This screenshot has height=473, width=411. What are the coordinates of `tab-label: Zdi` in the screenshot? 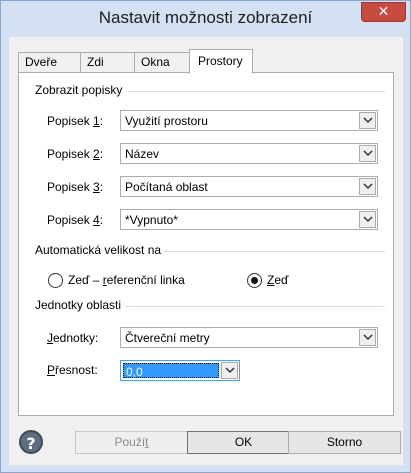 It's located at (95, 62).